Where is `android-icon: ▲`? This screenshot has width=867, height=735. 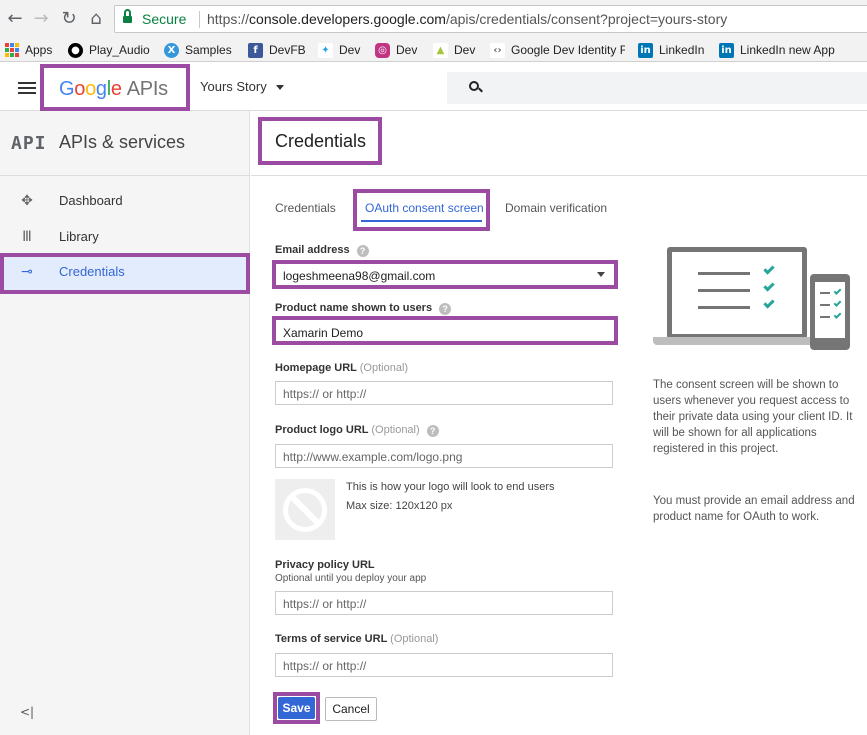 android-icon: ▲ is located at coordinates (440, 50).